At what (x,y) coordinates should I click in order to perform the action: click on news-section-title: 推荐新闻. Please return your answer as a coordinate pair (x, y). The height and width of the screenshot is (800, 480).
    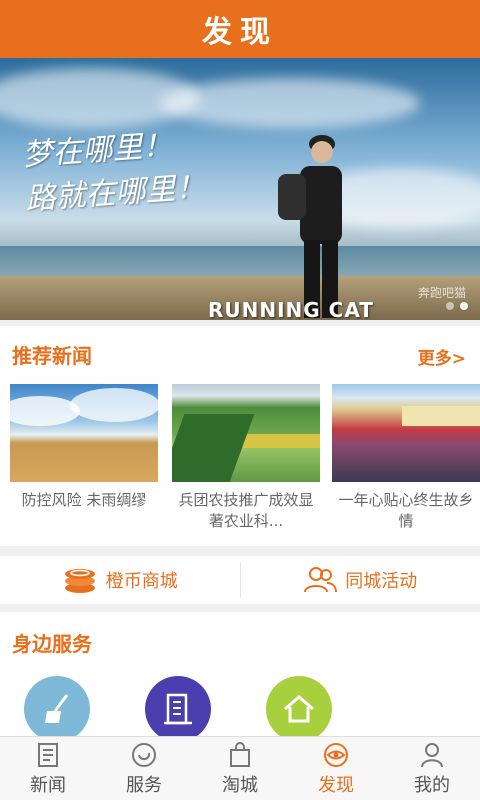
    Looking at the image, I should click on (52, 356).